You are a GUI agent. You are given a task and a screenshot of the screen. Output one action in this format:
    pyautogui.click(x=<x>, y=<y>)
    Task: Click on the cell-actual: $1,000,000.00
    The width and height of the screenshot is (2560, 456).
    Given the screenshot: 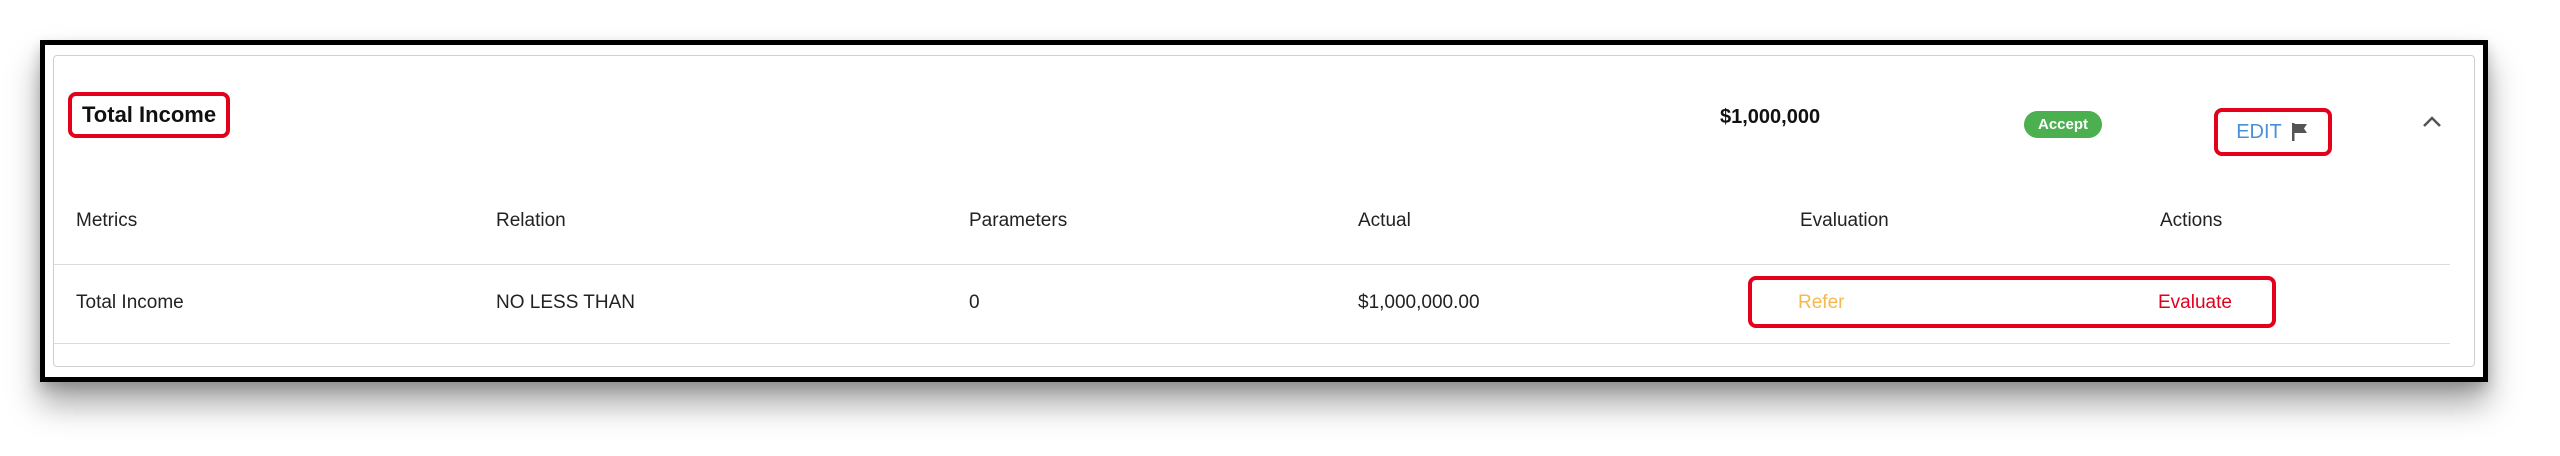 What is the action you would take?
    pyautogui.click(x=1419, y=302)
    